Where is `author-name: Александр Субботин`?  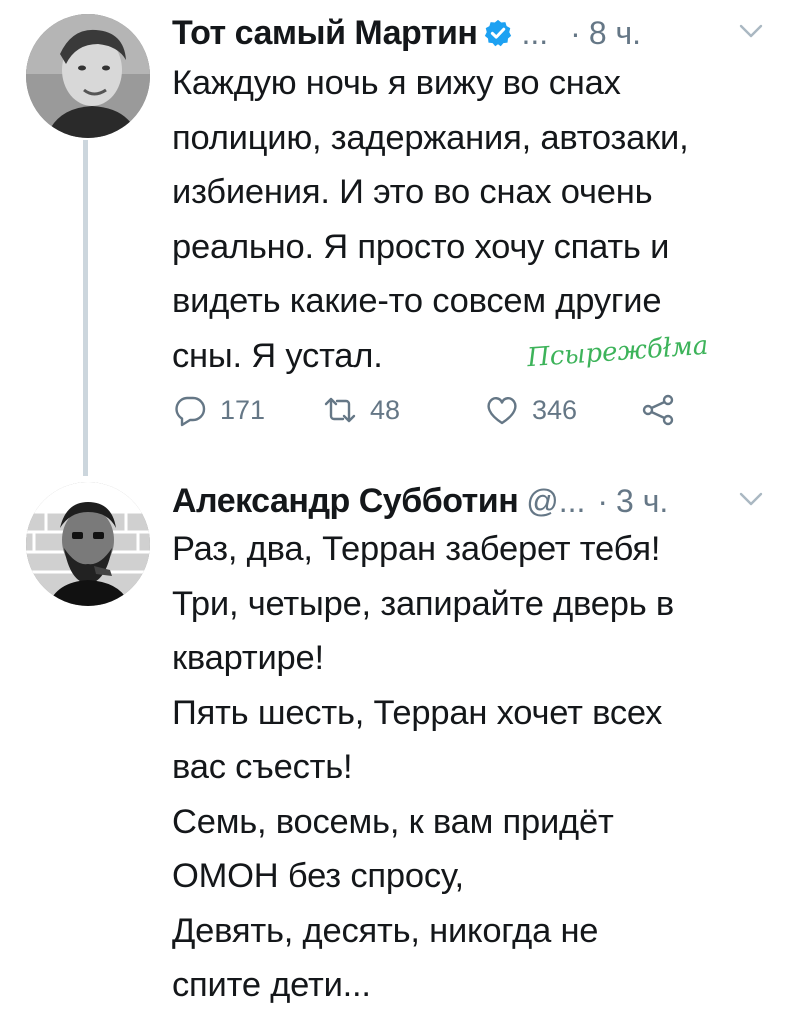
author-name: Александр Субботин is located at coordinates (345, 501).